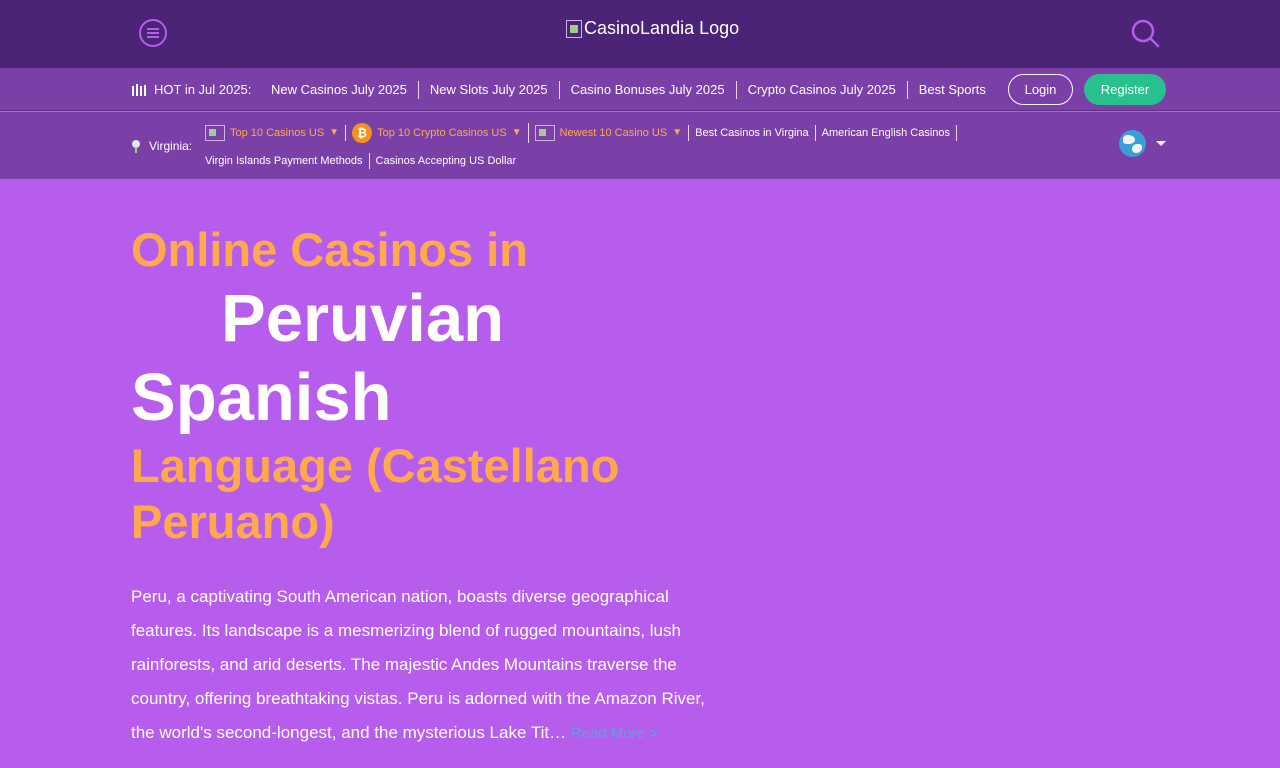 This screenshot has height=768, width=1280. What do you see at coordinates (1145, 33) in the screenshot?
I see `search-icon` at bounding box center [1145, 33].